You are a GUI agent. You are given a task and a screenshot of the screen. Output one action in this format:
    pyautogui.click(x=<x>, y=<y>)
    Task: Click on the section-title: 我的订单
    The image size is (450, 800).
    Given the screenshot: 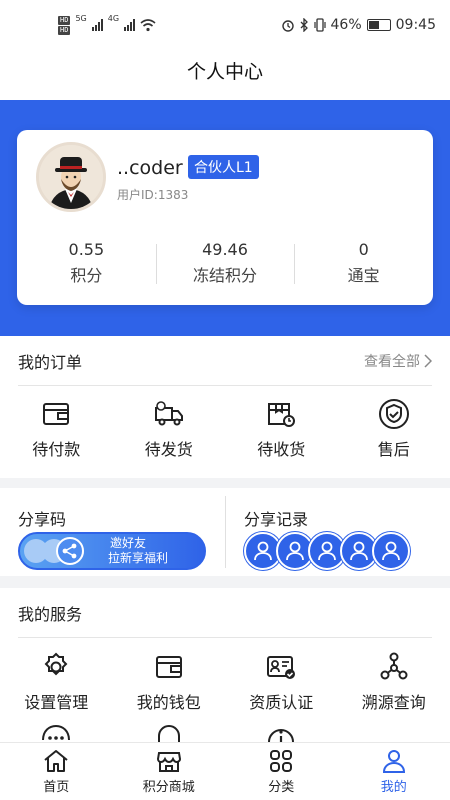 What is the action you would take?
    pyautogui.click(x=50, y=362)
    